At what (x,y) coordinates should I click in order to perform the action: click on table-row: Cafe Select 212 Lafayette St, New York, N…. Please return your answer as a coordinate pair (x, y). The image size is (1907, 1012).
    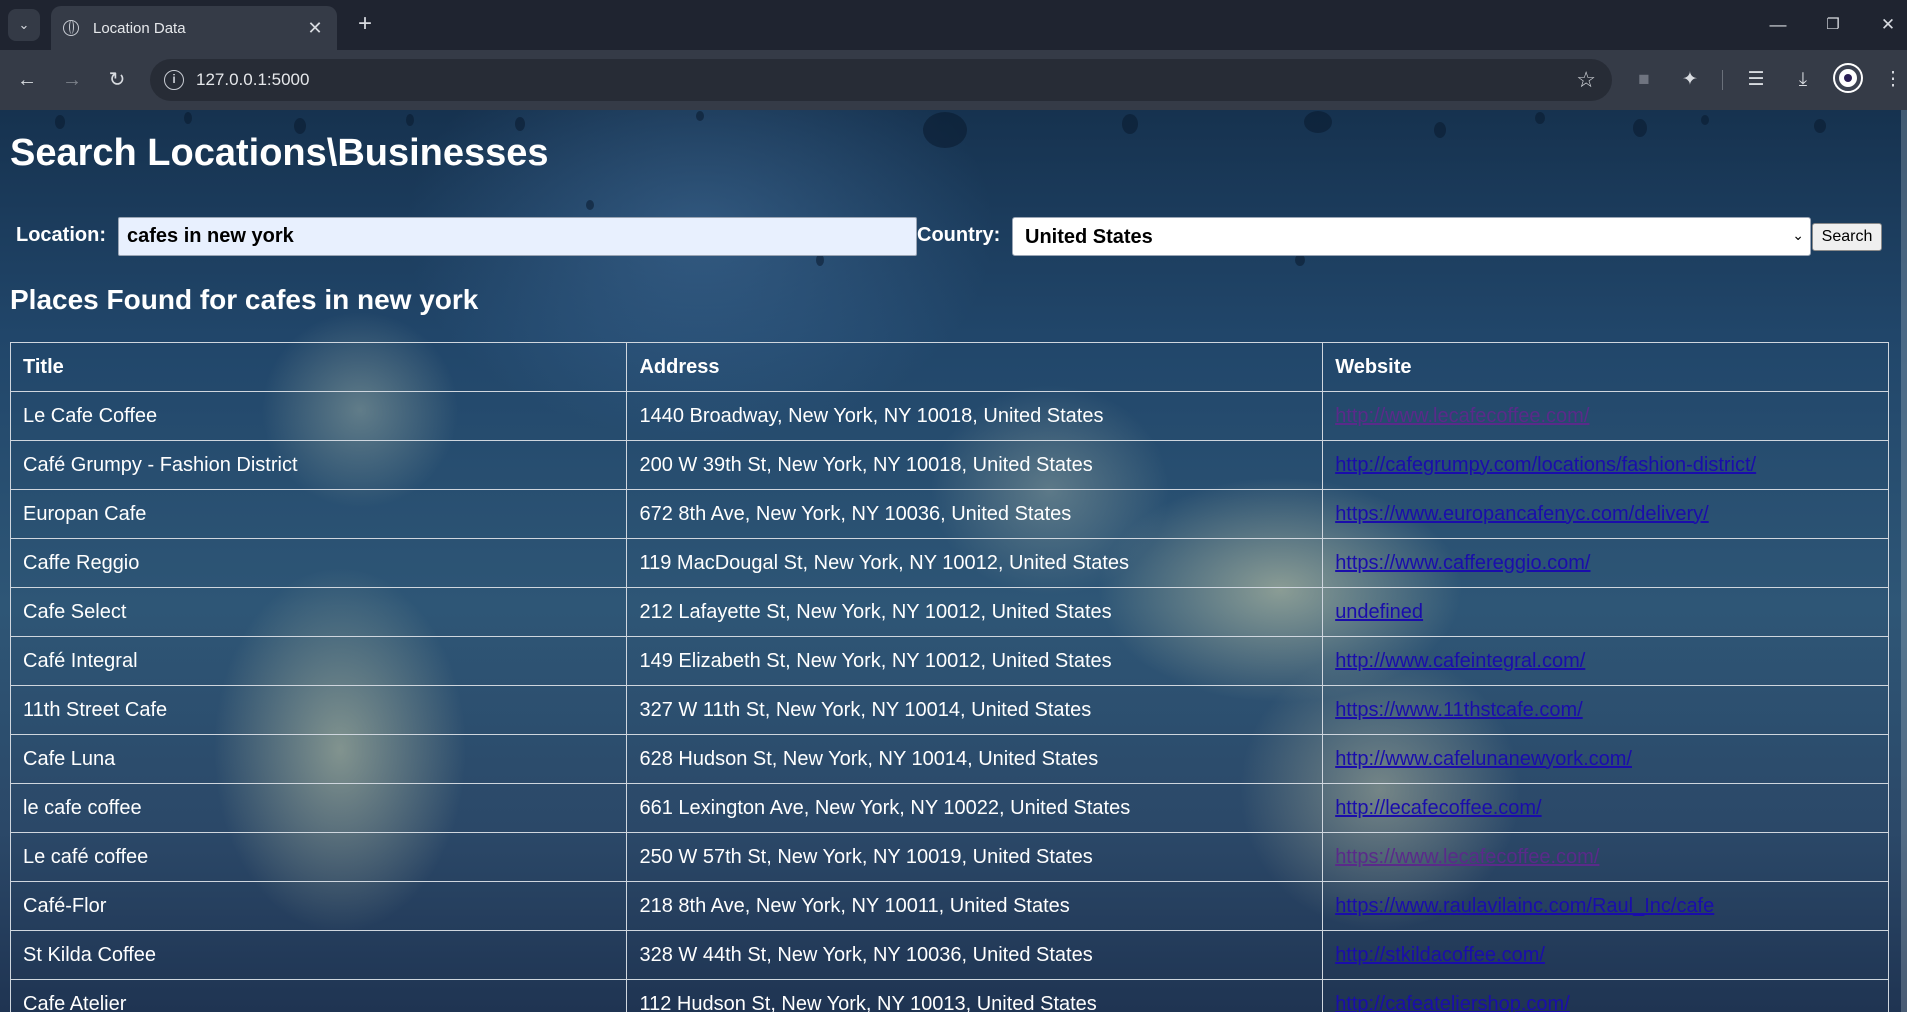
    Looking at the image, I should click on (949, 612).